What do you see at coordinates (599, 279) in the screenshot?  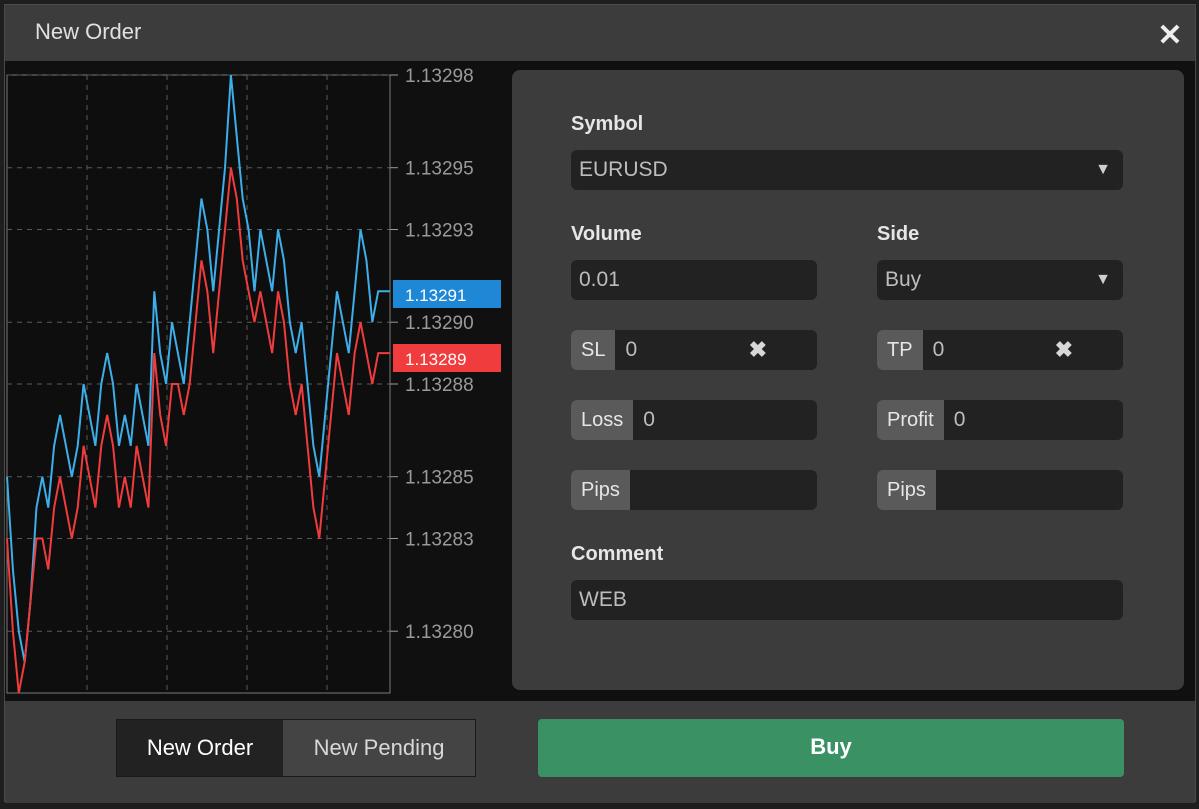 I see `volume-value: 0.01` at bounding box center [599, 279].